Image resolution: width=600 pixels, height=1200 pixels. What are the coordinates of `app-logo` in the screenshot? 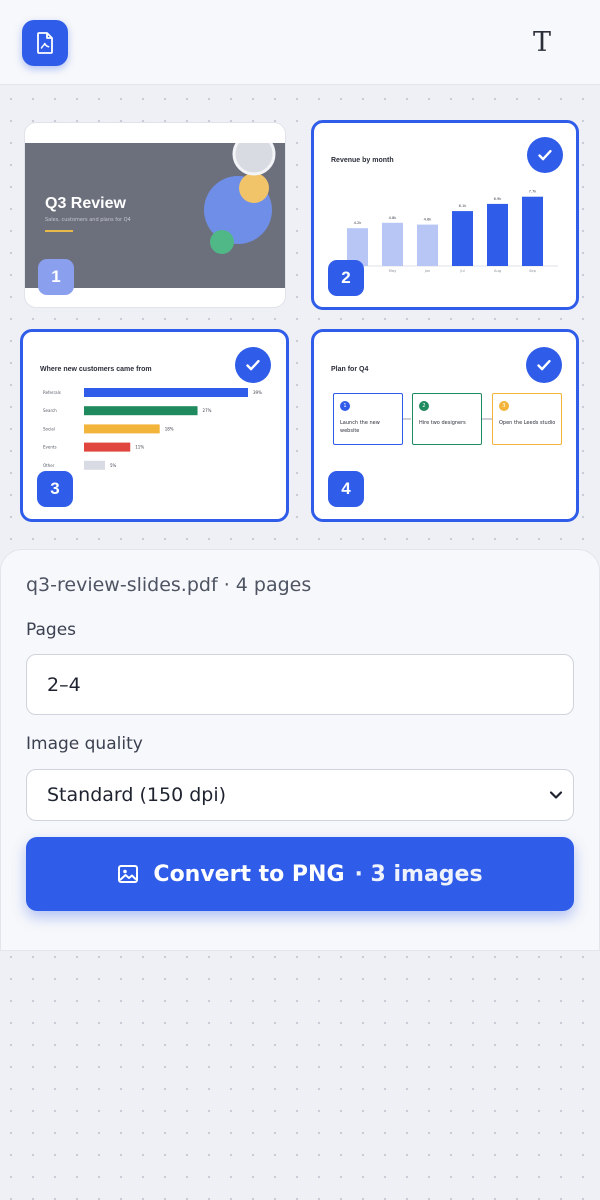 It's located at (45, 43).